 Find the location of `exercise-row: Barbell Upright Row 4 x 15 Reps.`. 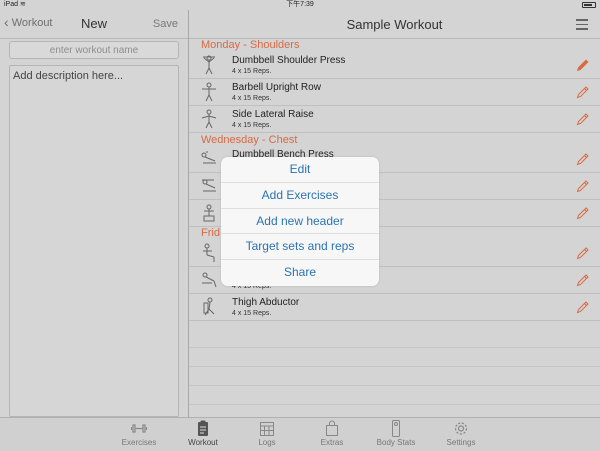

exercise-row: Barbell Upright Row 4 x 15 Reps. is located at coordinates (394, 92).